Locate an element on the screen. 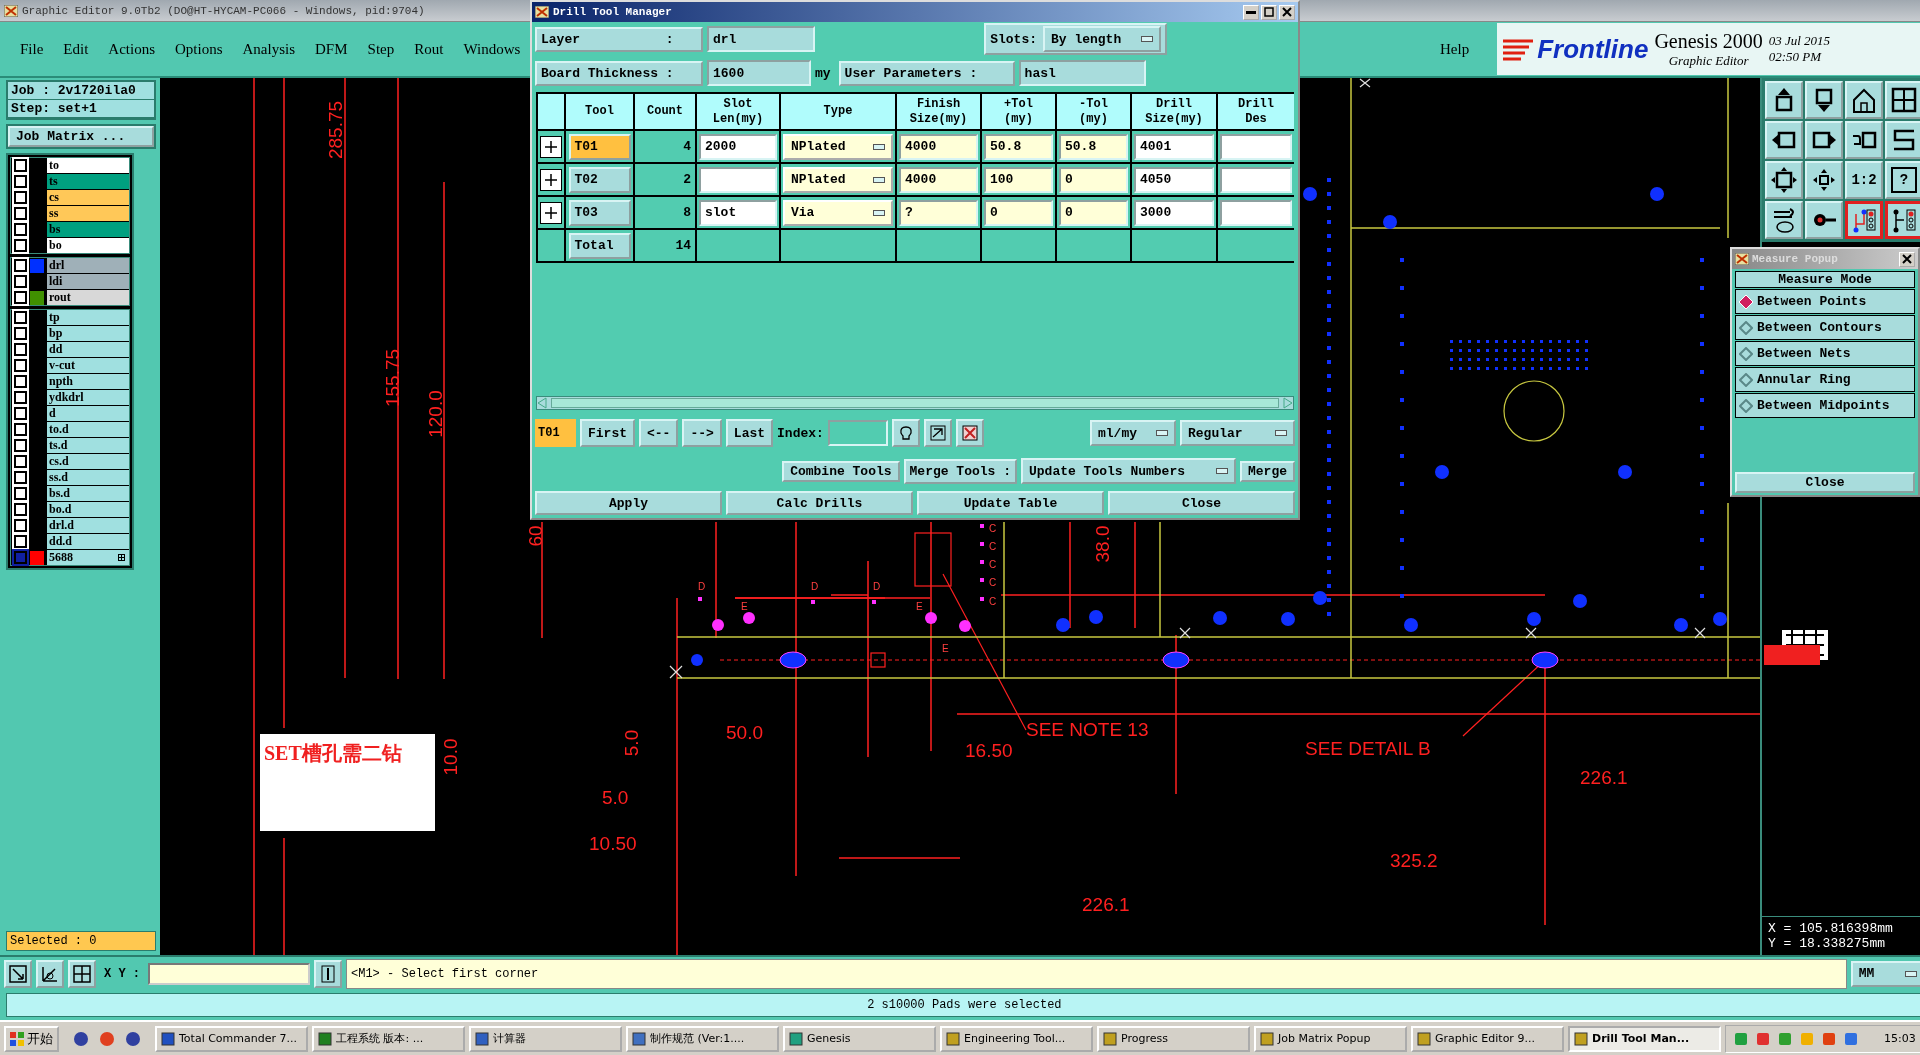  layer-label: Layer : is located at coordinates (619, 39).